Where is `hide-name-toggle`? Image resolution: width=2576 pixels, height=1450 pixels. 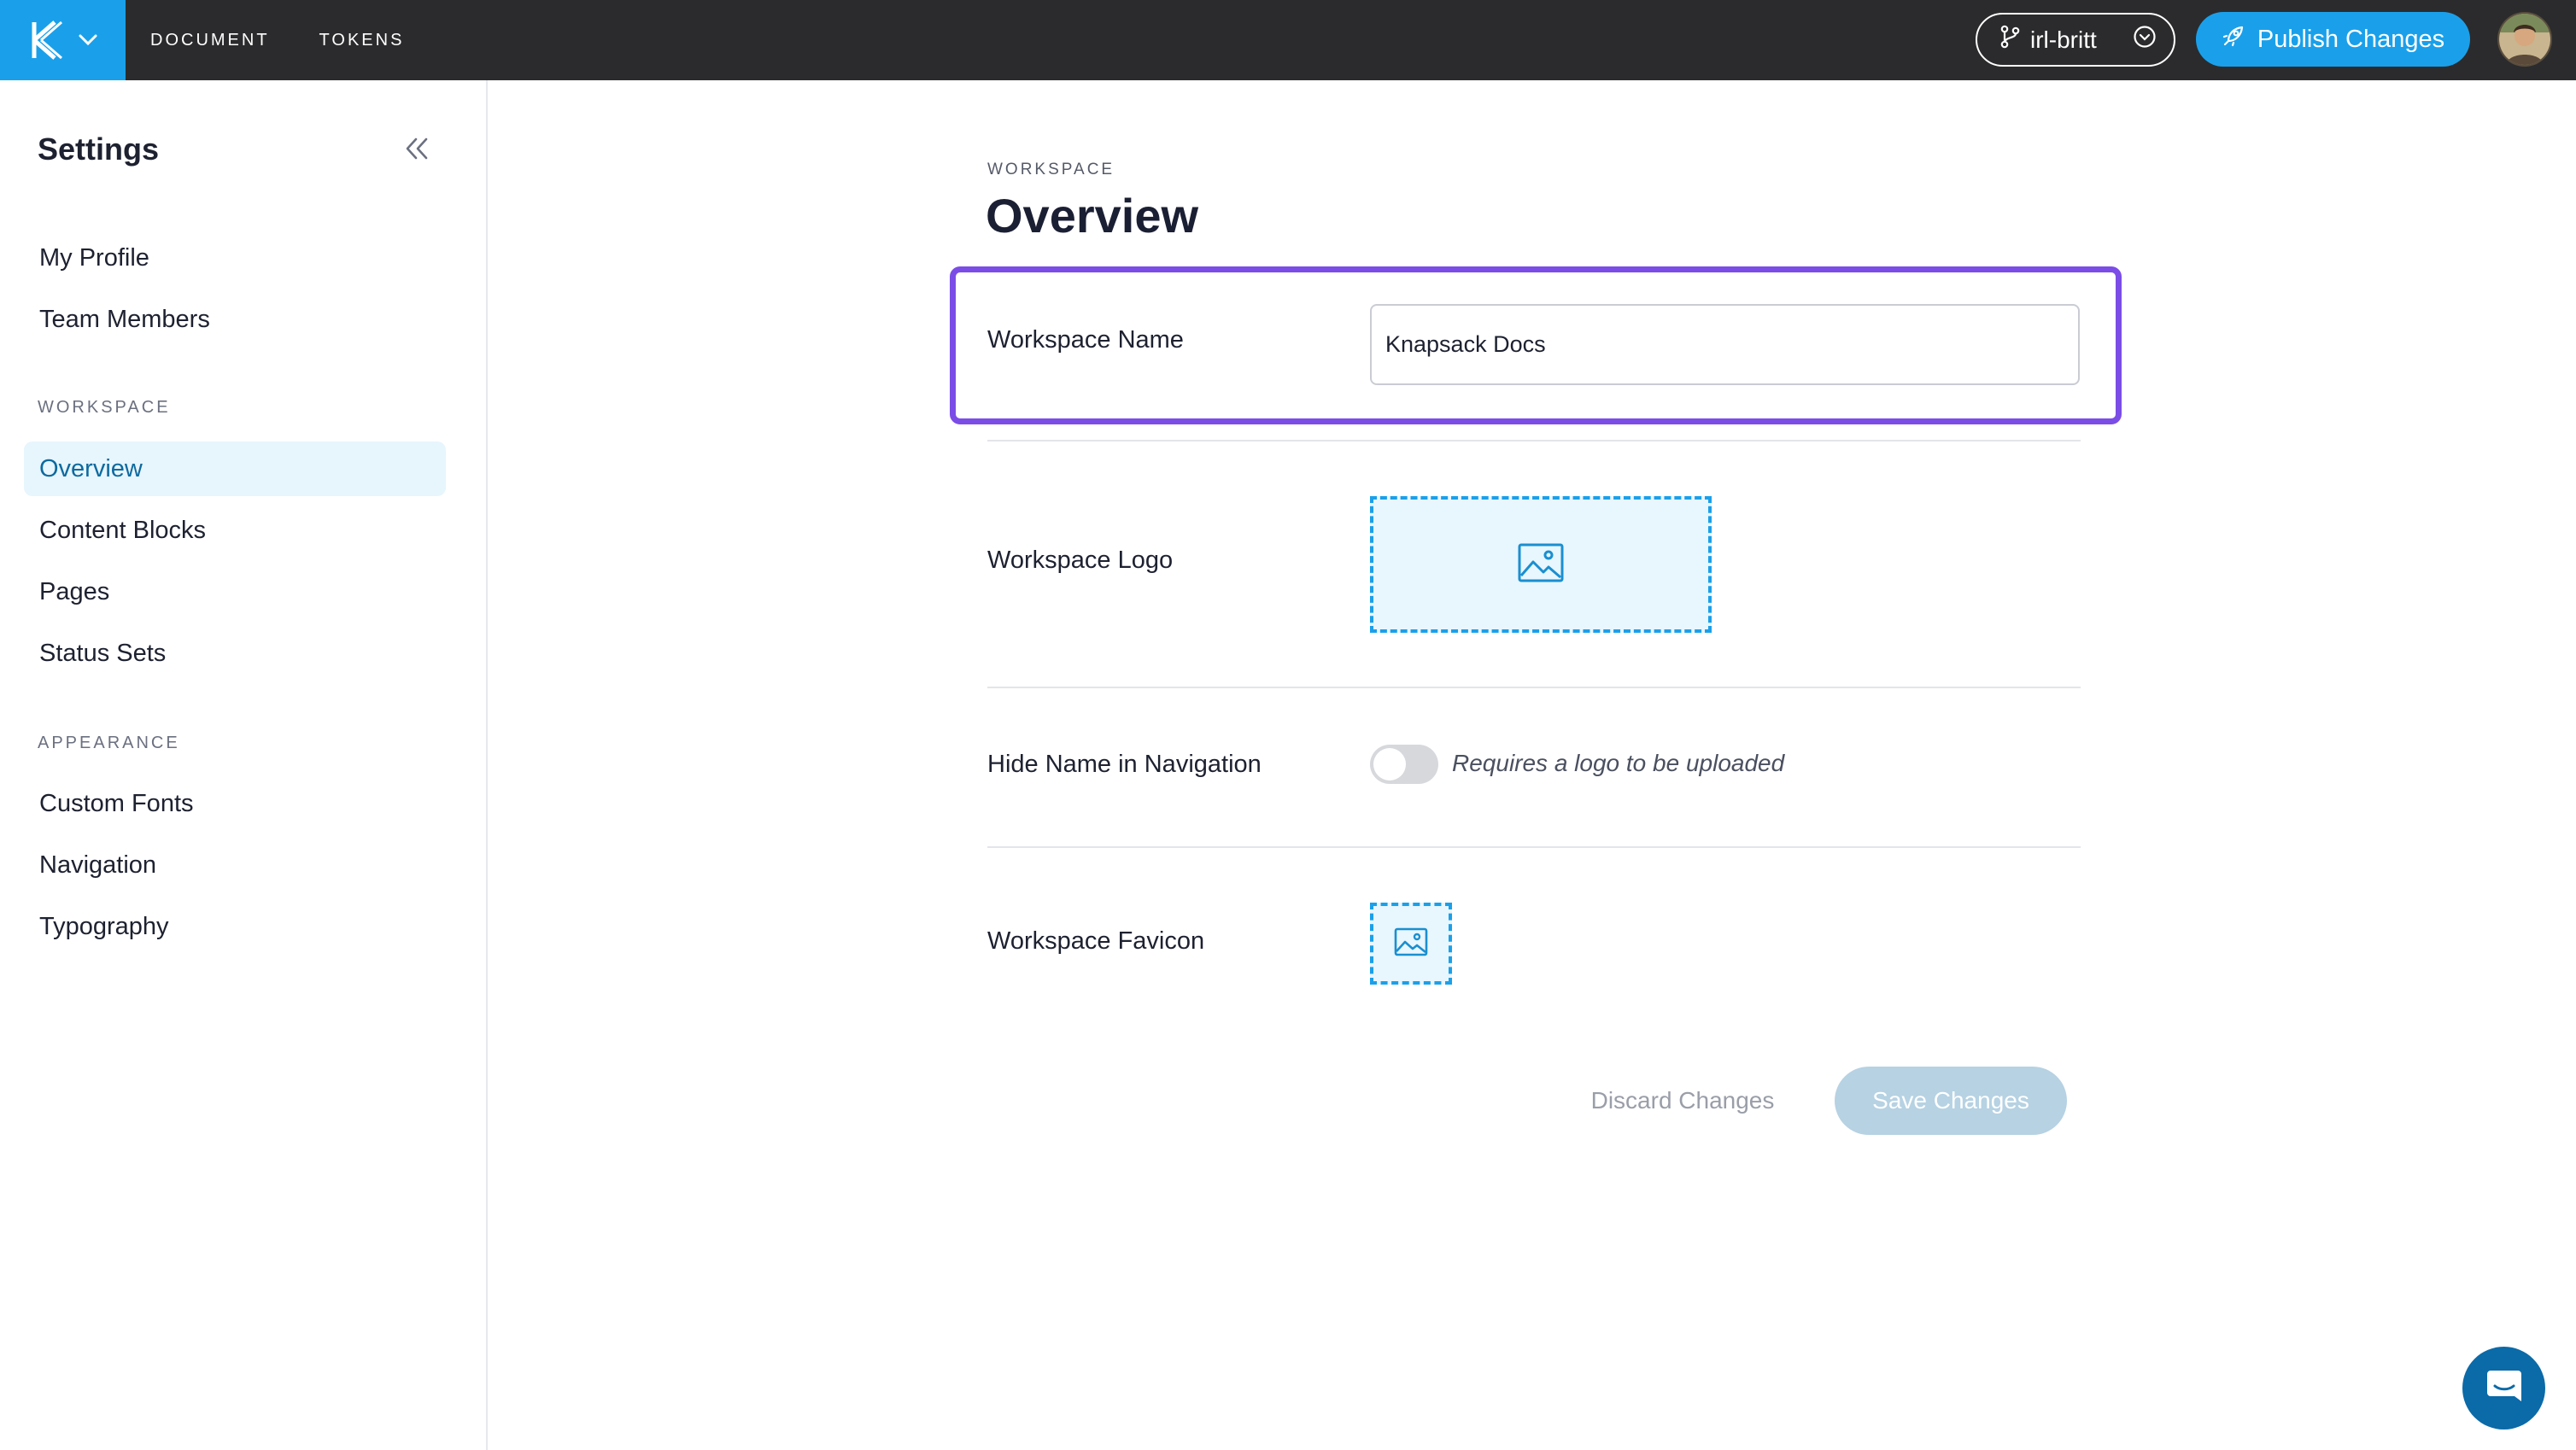 hide-name-toggle is located at coordinates (1404, 764).